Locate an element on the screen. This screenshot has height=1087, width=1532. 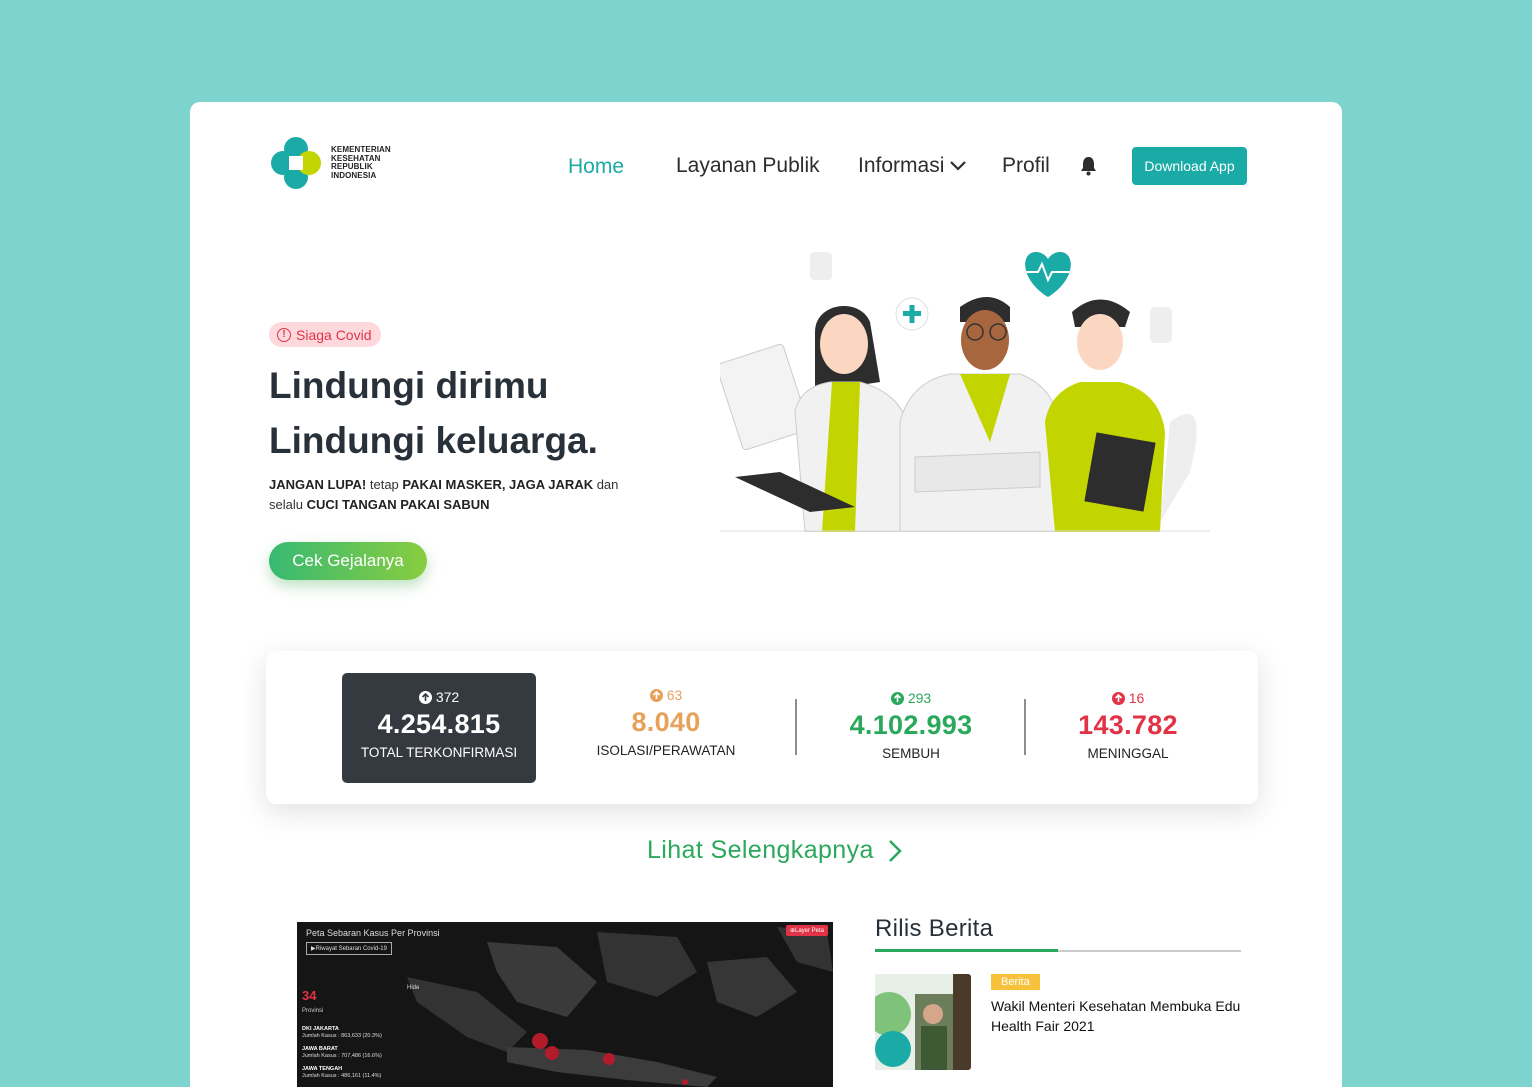
news-divider-accent is located at coordinates (966, 950).